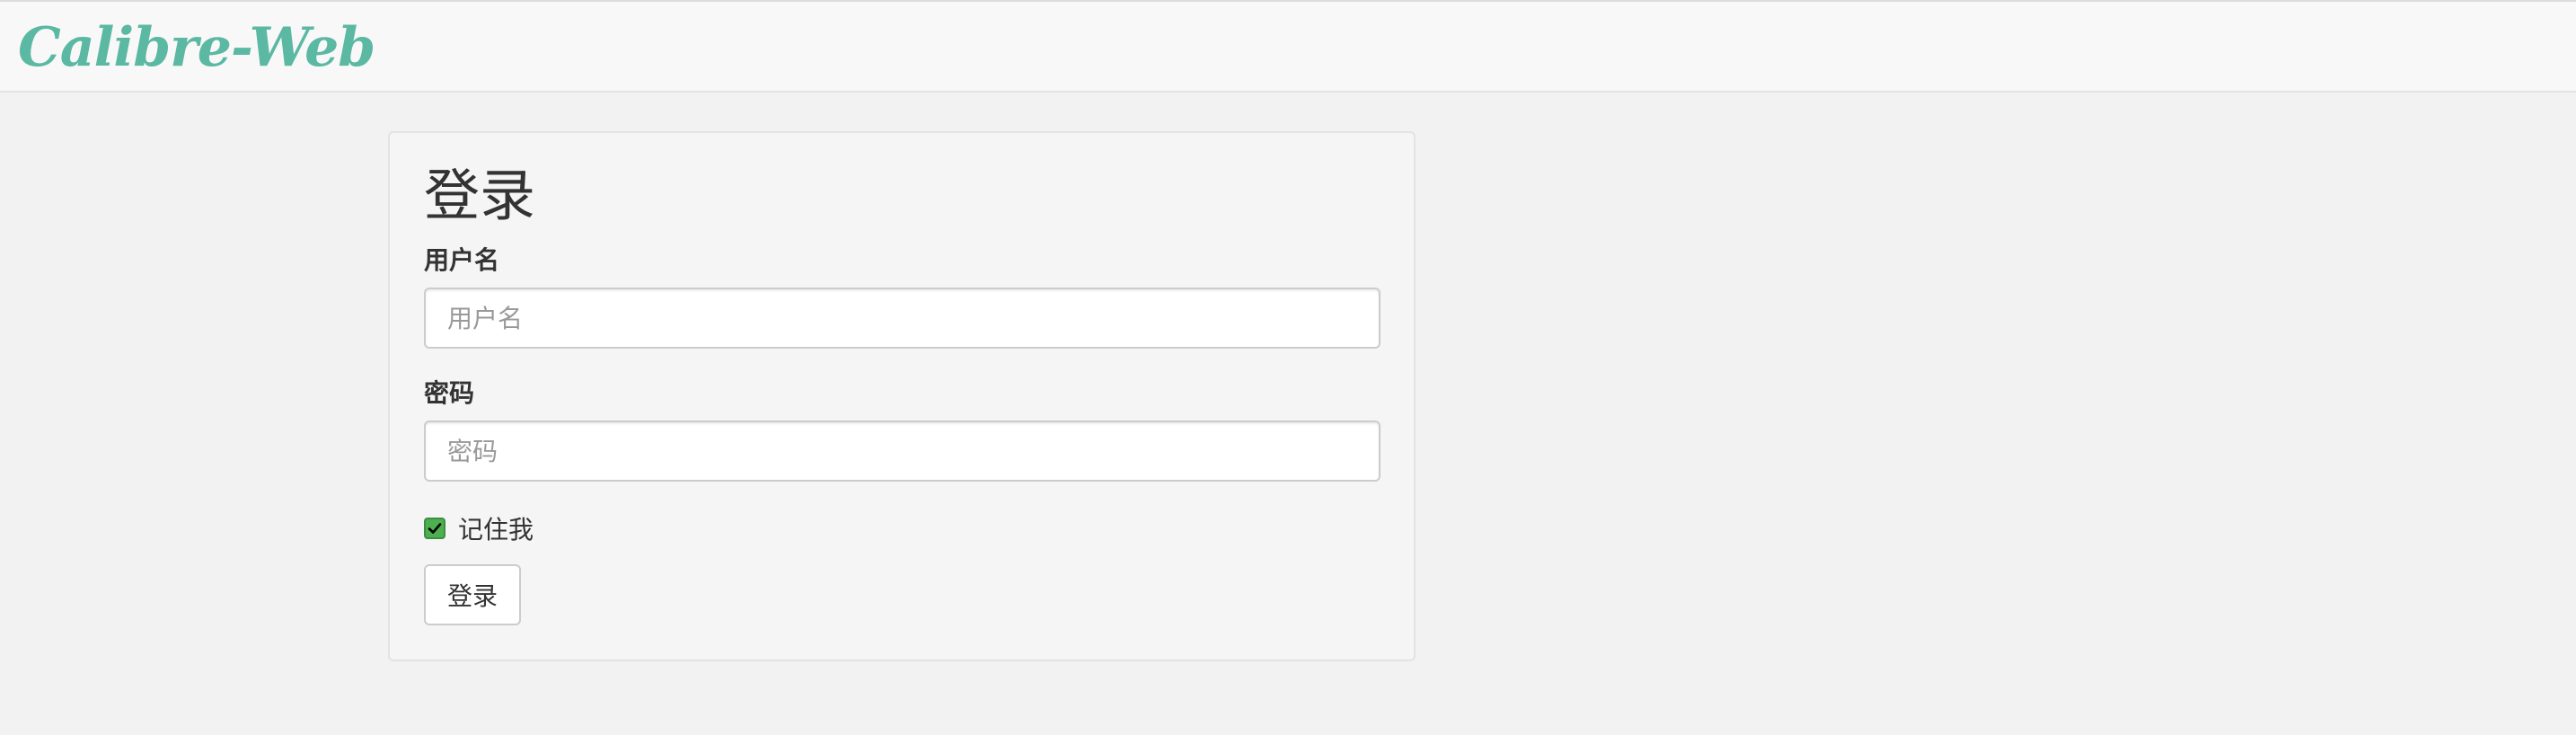 The image size is (2576, 735). I want to click on top-navbar: Calibre-Web, so click(1288, 46).